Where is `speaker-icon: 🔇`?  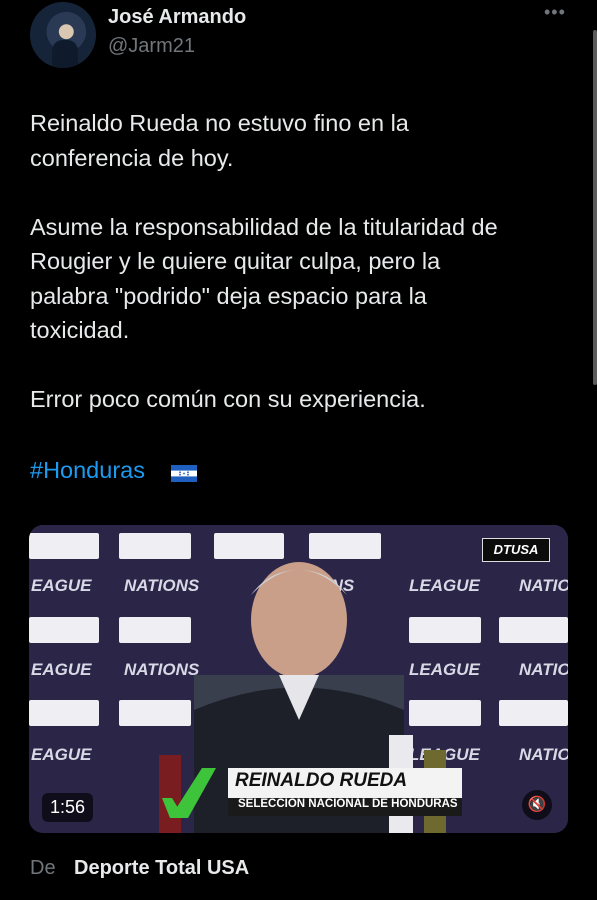
speaker-icon: 🔇 is located at coordinates (537, 805).